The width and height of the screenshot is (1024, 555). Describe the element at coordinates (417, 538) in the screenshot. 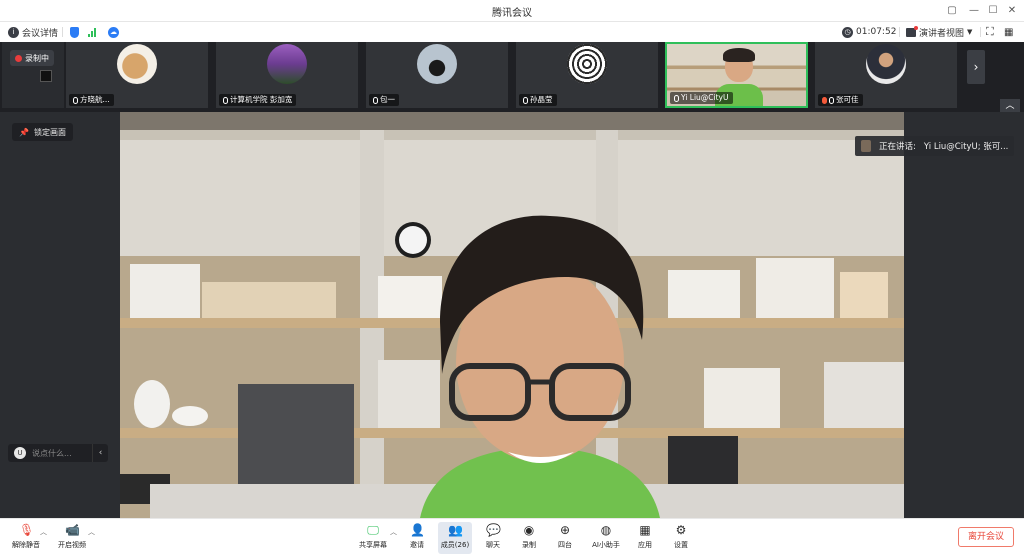

I see `invite-button: 👤 邀请` at that location.